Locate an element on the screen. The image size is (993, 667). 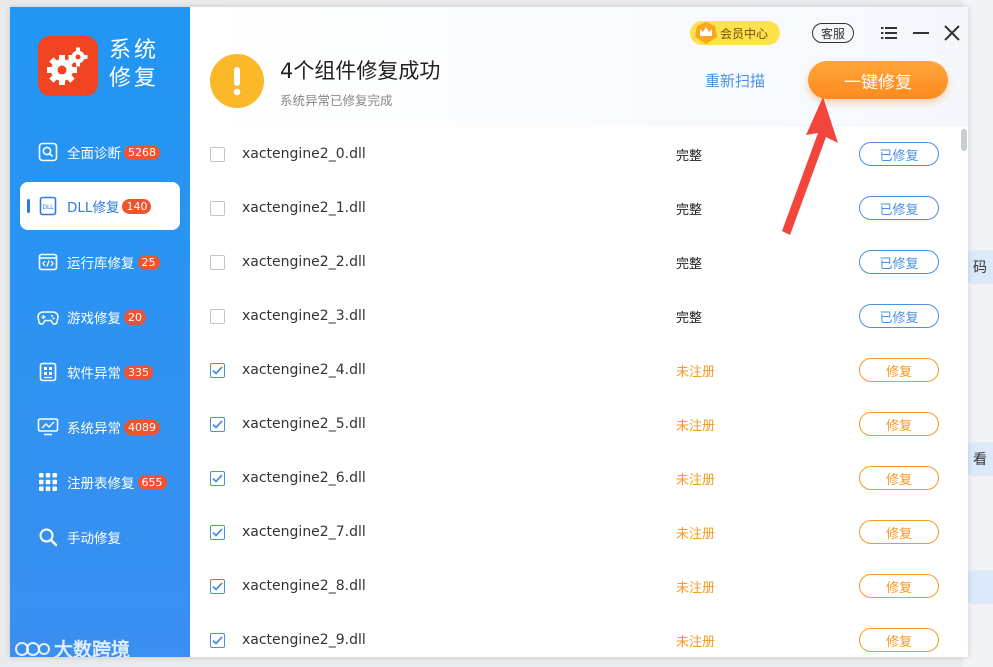
sidebar-item-runtime-repair: 运行库修复 25 is located at coordinates (100, 262).